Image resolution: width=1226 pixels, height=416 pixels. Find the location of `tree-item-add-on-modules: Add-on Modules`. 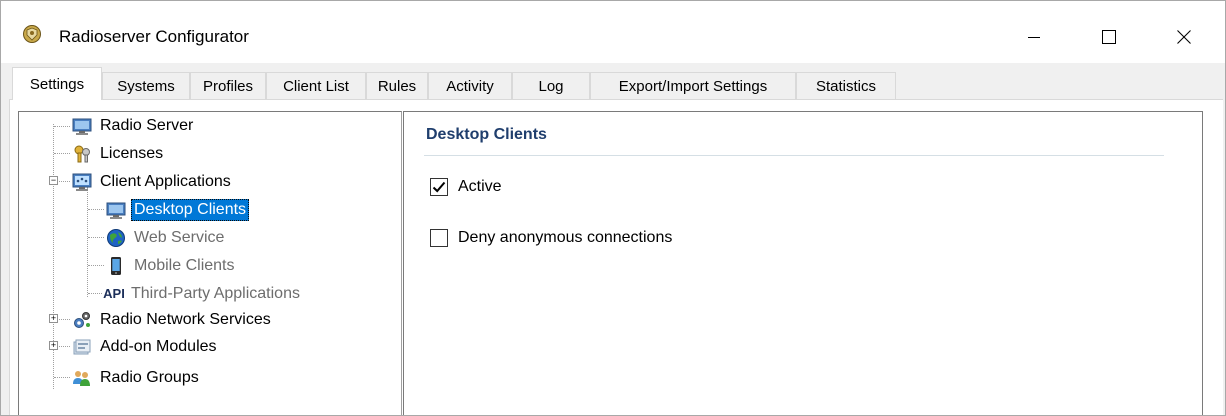

tree-item-add-on-modules: Add-on Modules is located at coordinates (146, 347).